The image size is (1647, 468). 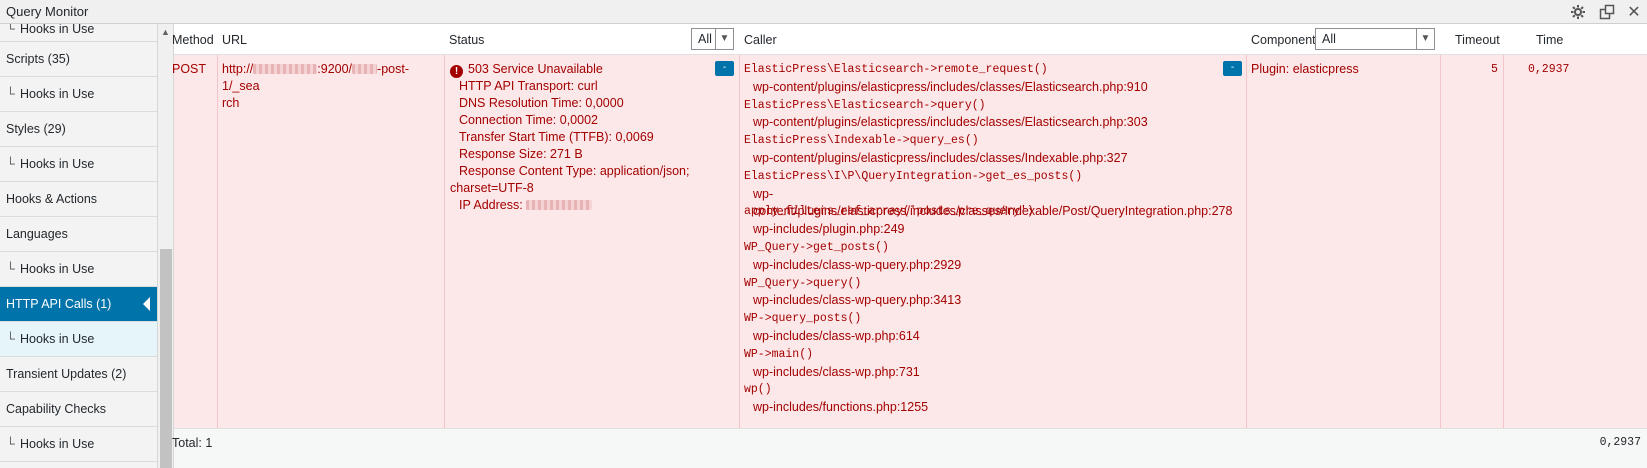 What do you see at coordinates (56, 409) in the screenshot?
I see `sidebar-item-label: Capability Checks` at bounding box center [56, 409].